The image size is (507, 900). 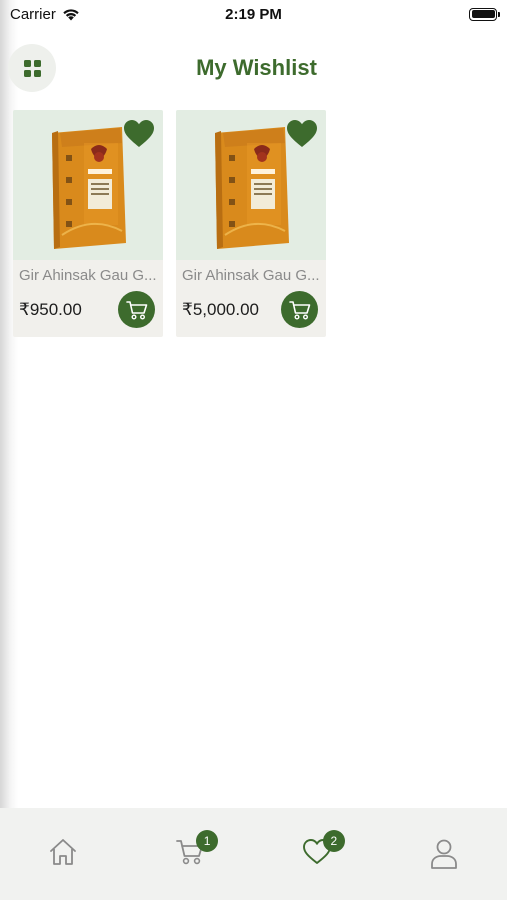 I want to click on carrier-label: Carrier, so click(x=33, y=14).